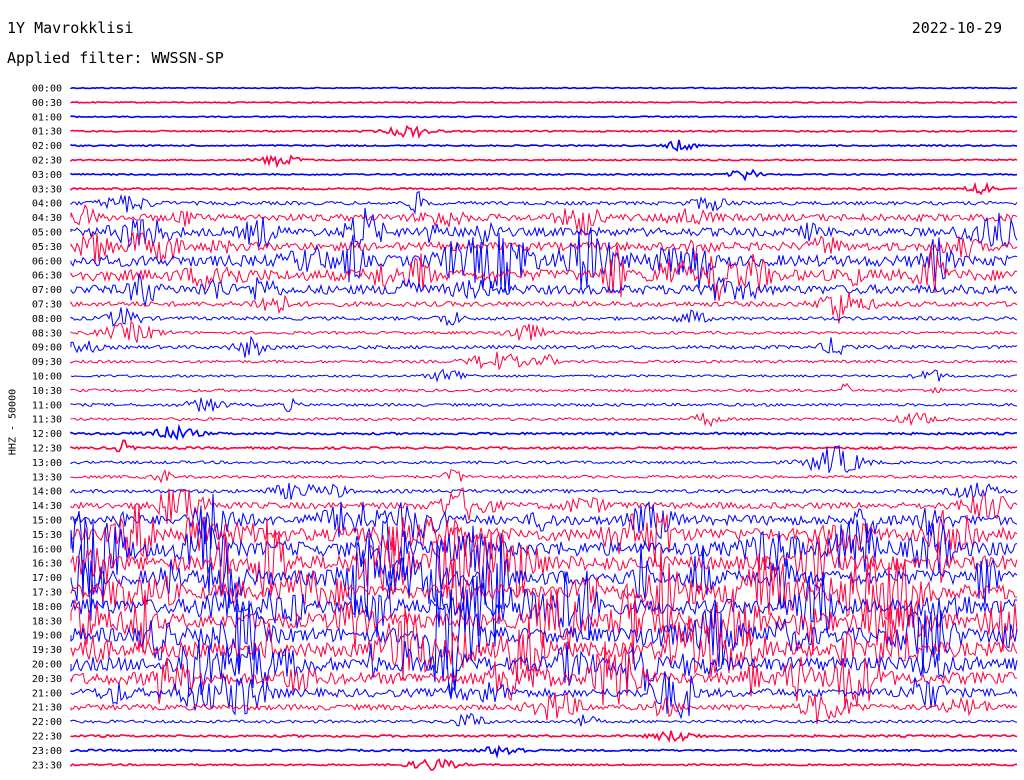 The image size is (1024, 780). What do you see at coordinates (47, 319) in the screenshot?
I see `time-label: 08:00` at bounding box center [47, 319].